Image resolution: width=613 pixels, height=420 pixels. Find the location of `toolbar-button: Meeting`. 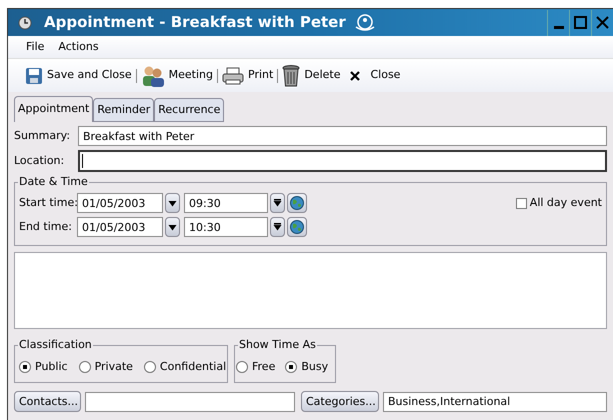

toolbar-button: Meeting is located at coordinates (177, 75).